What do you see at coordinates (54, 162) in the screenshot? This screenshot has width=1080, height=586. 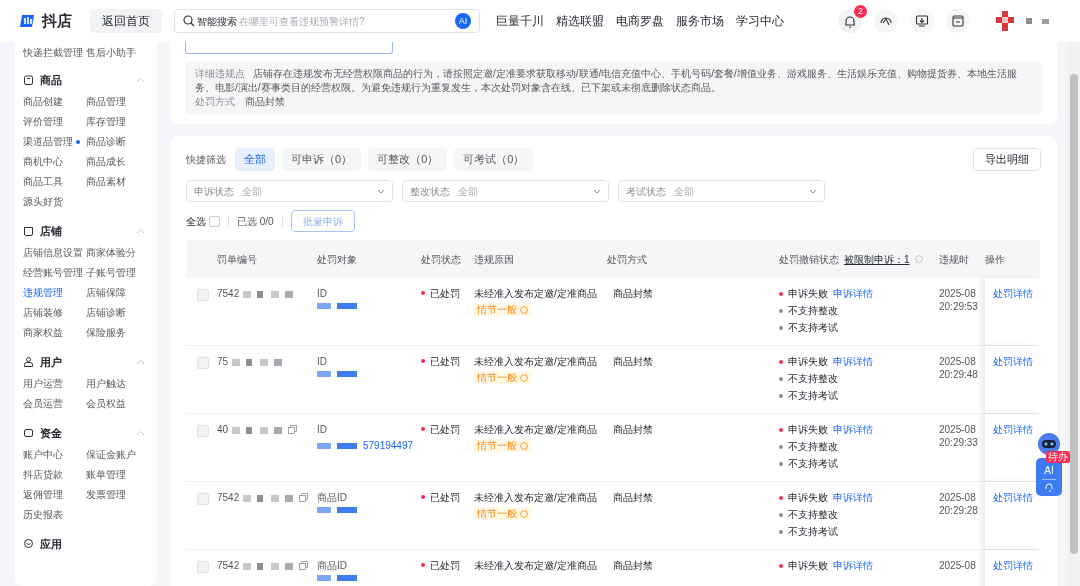 I see `sidebar-item: 商机中心` at bounding box center [54, 162].